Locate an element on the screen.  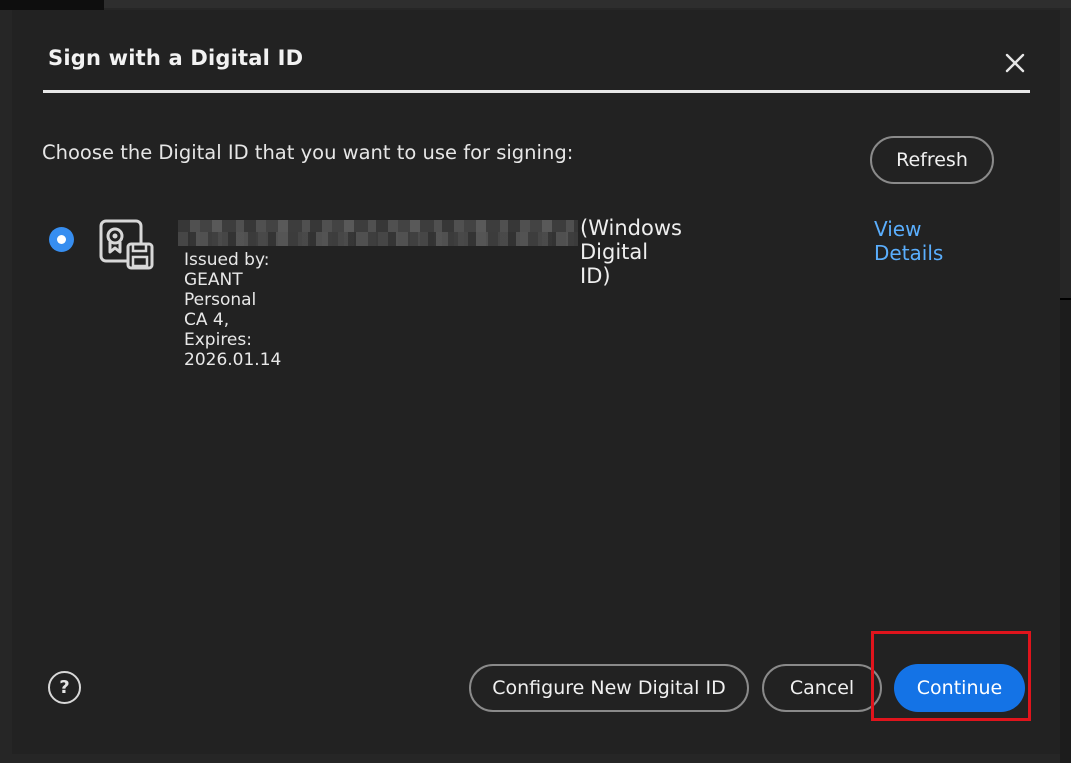
redacted-id-name is located at coordinates (378, 233).